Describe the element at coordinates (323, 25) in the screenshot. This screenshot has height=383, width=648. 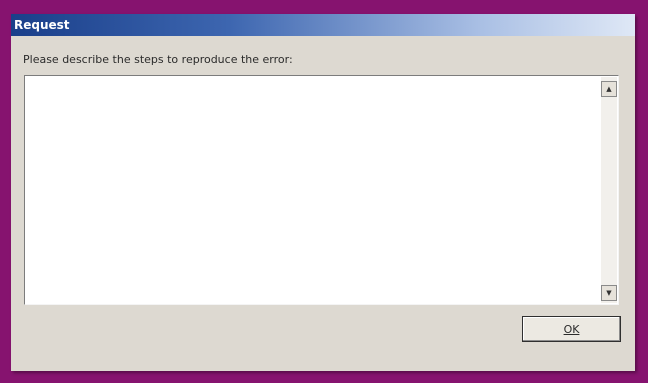
I see `dialog-title-bar: Request` at that location.